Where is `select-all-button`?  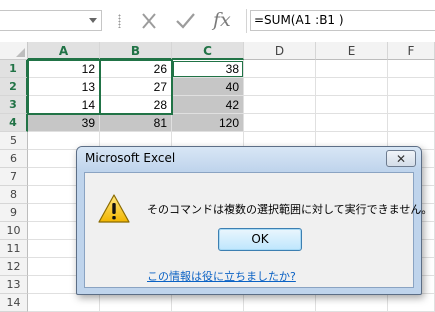
select-all-button is located at coordinates (14, 51).